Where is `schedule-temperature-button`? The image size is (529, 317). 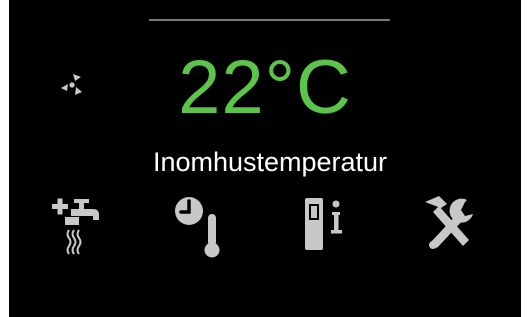 schedule-temperature-button is located at coordinates (199, 225).